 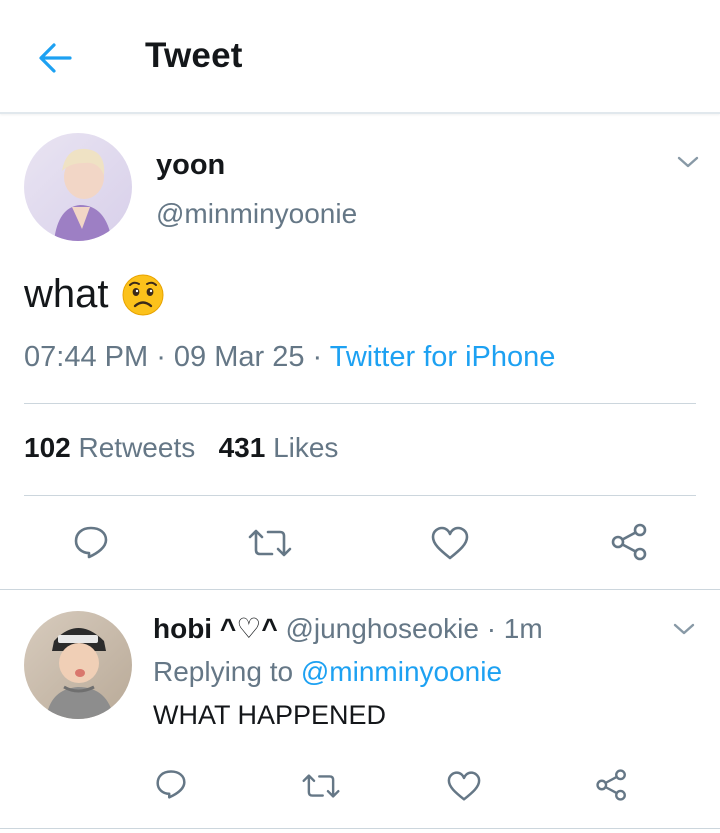 I want to click on reply-text: WHAT HAPPENED, so click(x=270, y=715).